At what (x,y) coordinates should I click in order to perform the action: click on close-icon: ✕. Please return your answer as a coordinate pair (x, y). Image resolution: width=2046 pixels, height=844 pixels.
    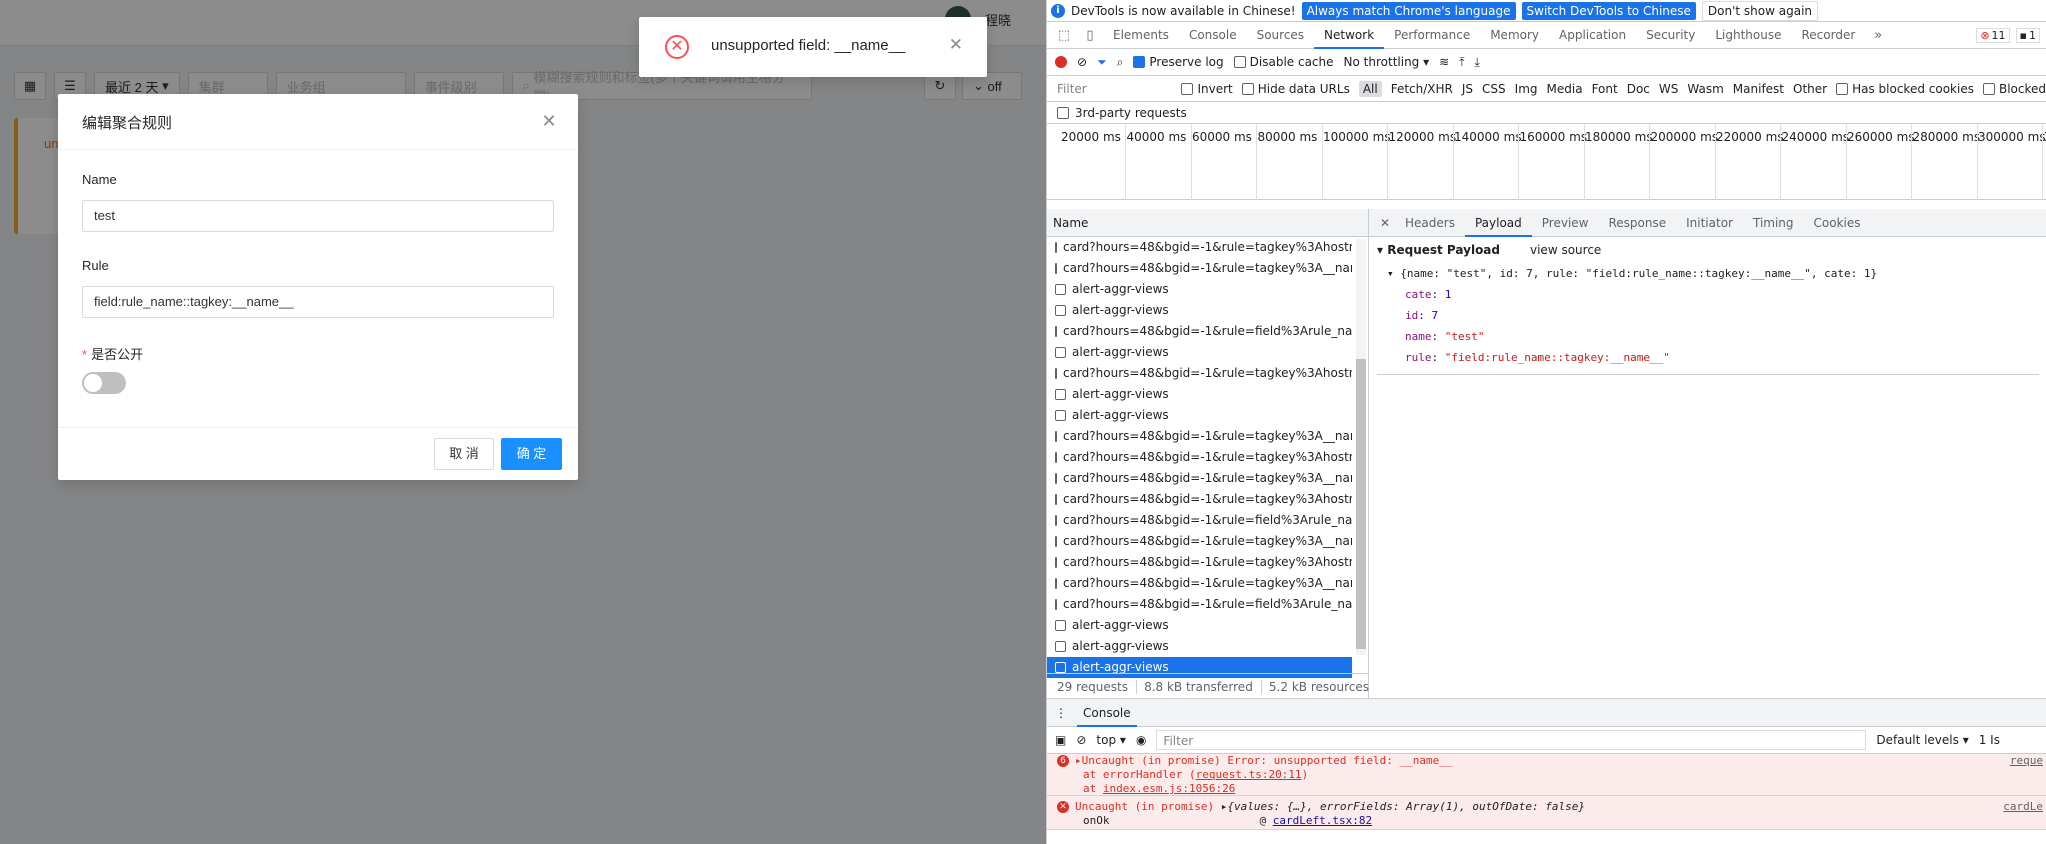
    Looking at the image, I should click on (549, 121).